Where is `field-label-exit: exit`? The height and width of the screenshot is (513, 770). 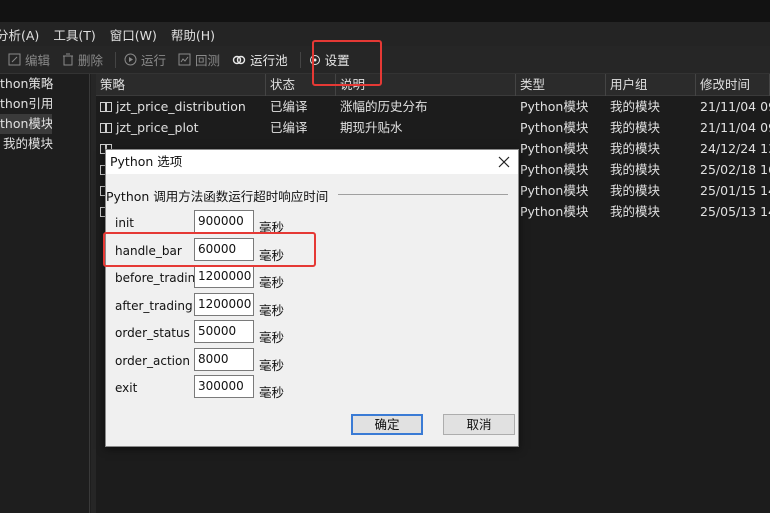
field-label-exit: exit is located at coordinates (126, 388).